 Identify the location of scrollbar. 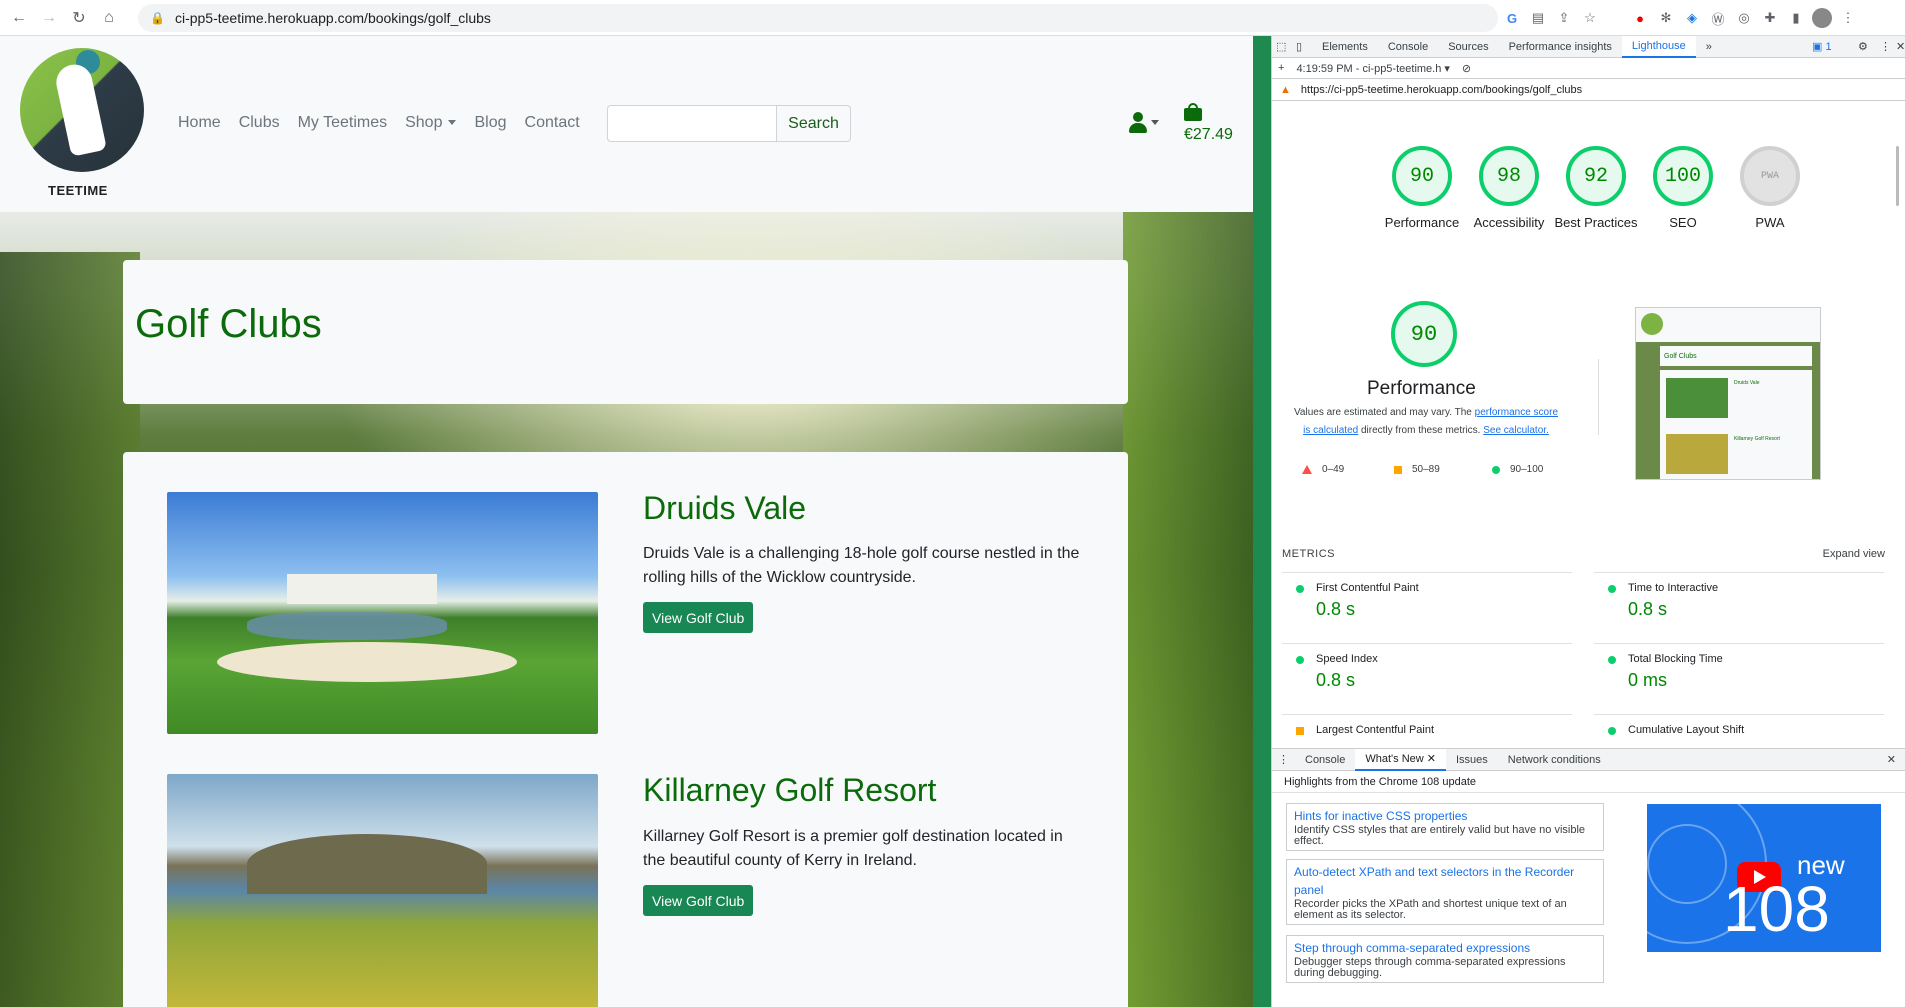
(1897, 176).